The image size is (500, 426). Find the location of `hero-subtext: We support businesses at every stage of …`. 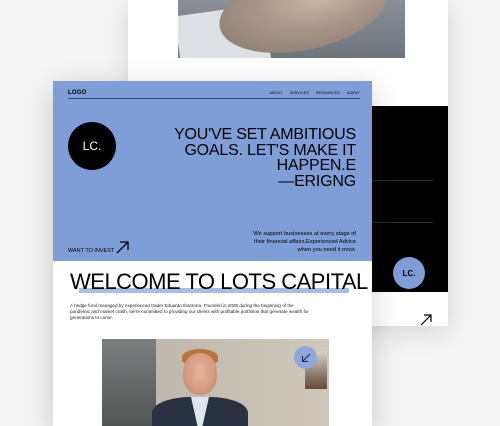

hero-subtext: We support businesses at every stage of … is located at coordinates (304, 242).